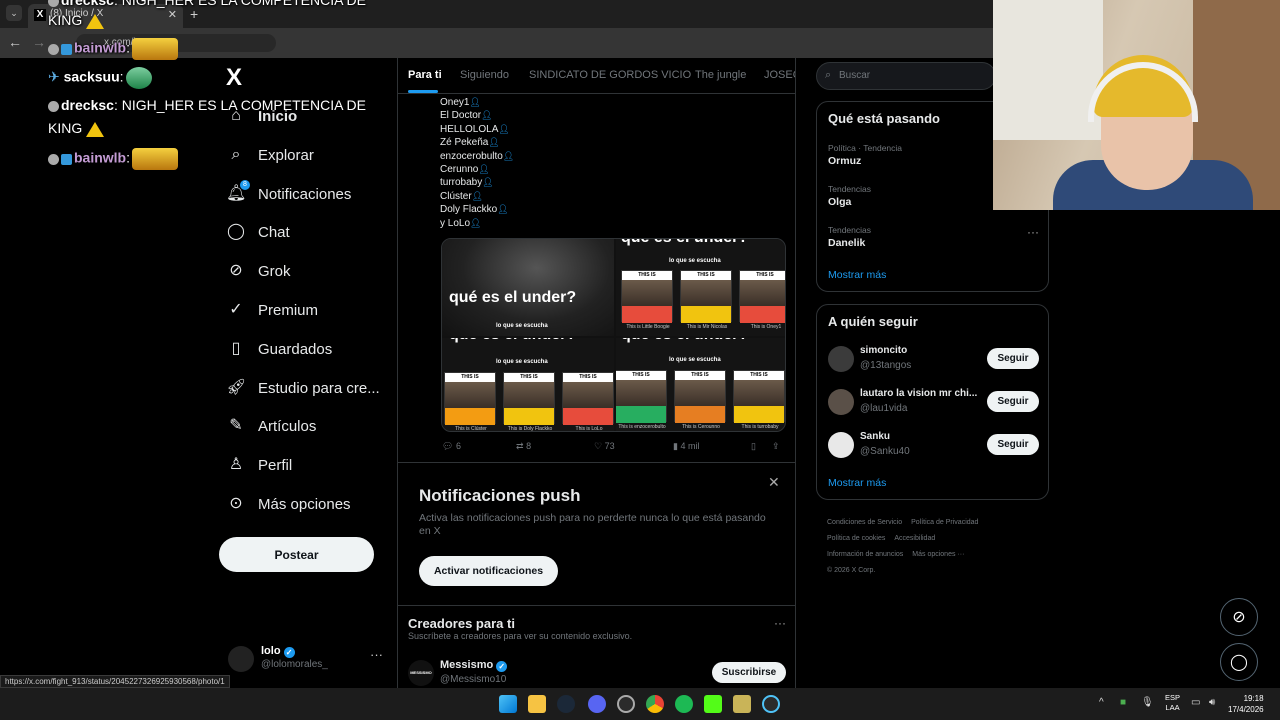 This screenshot has height=720, width=1280. What do you see at coordinates (920, 350) in the screenshot?
I see `follow-name: simoncito` at bounding box center [920, 350].